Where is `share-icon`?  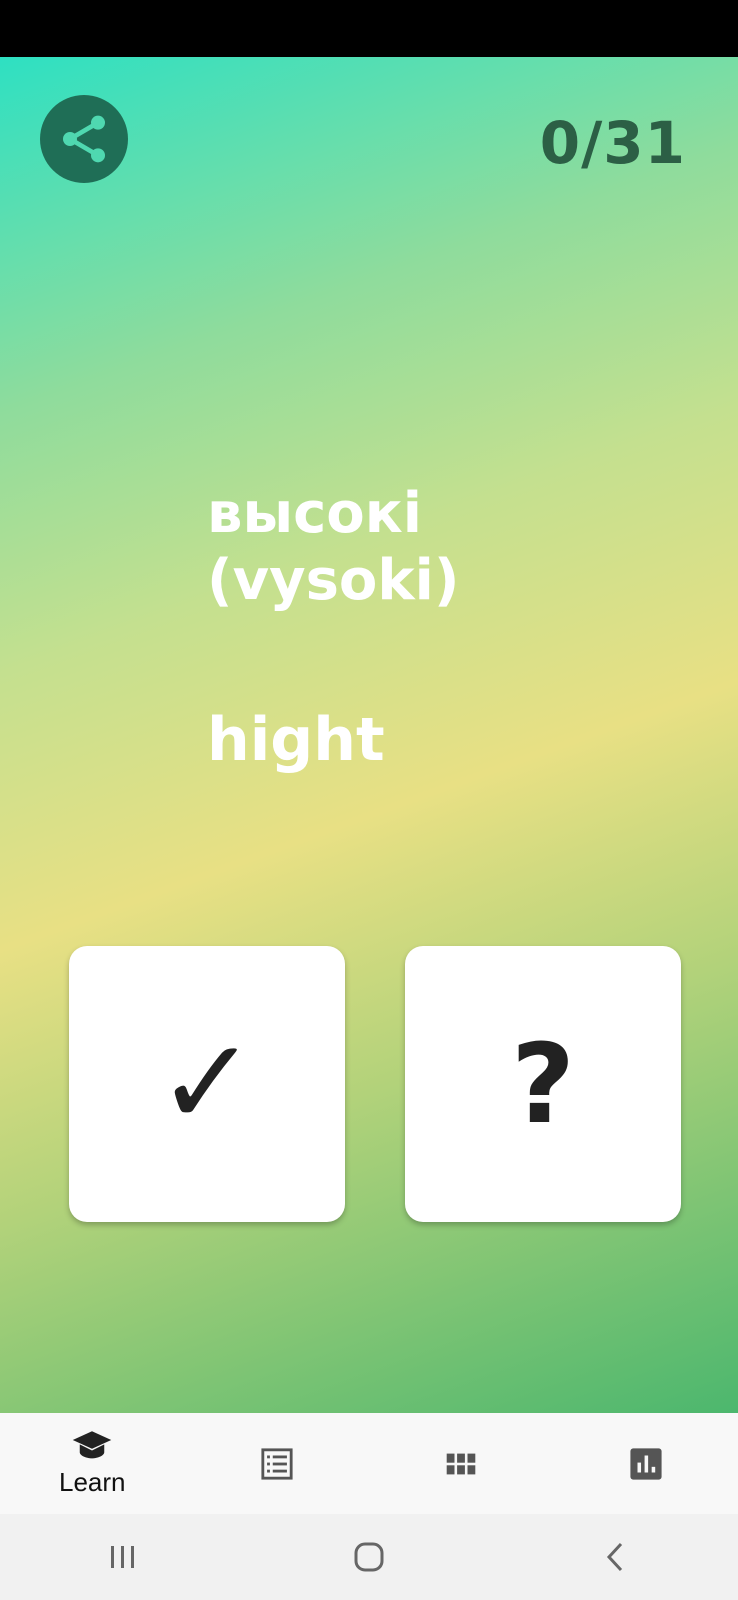
share-icon is located at coordinates (84, 139).